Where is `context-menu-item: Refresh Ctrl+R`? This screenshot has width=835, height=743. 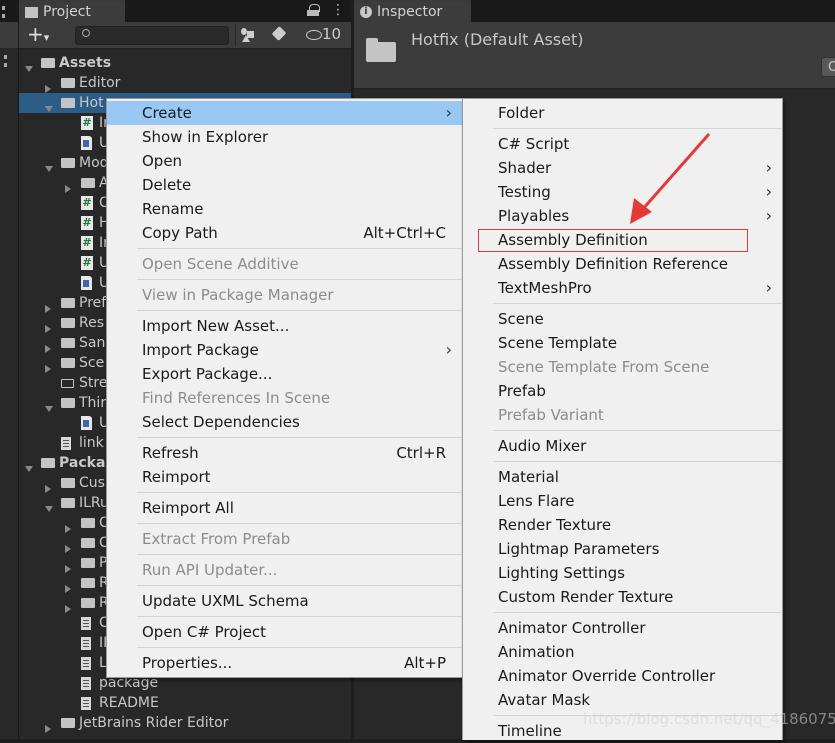
context-menu-item: Refresh Ctrl+R is located at coordinates (284, 453).